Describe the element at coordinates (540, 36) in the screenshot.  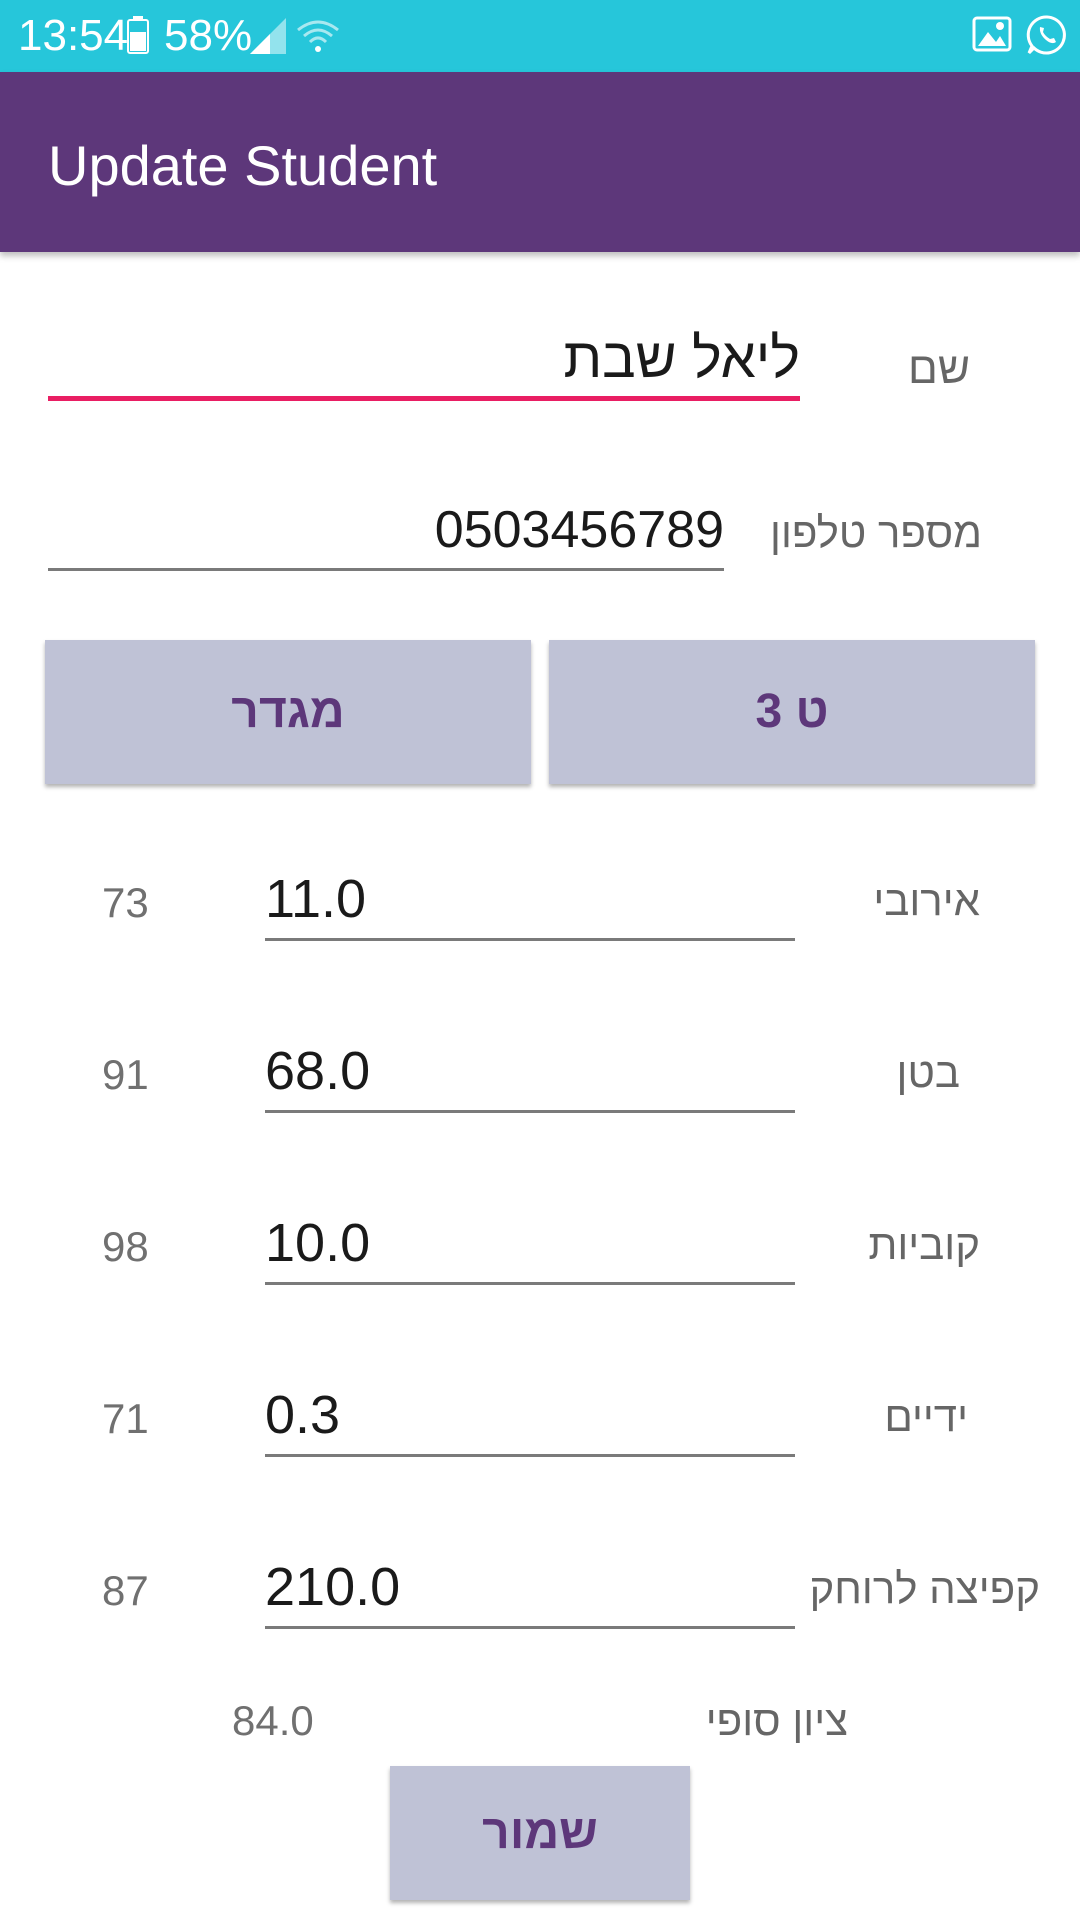
I see `status-bar: 13:54 58%` at that location.